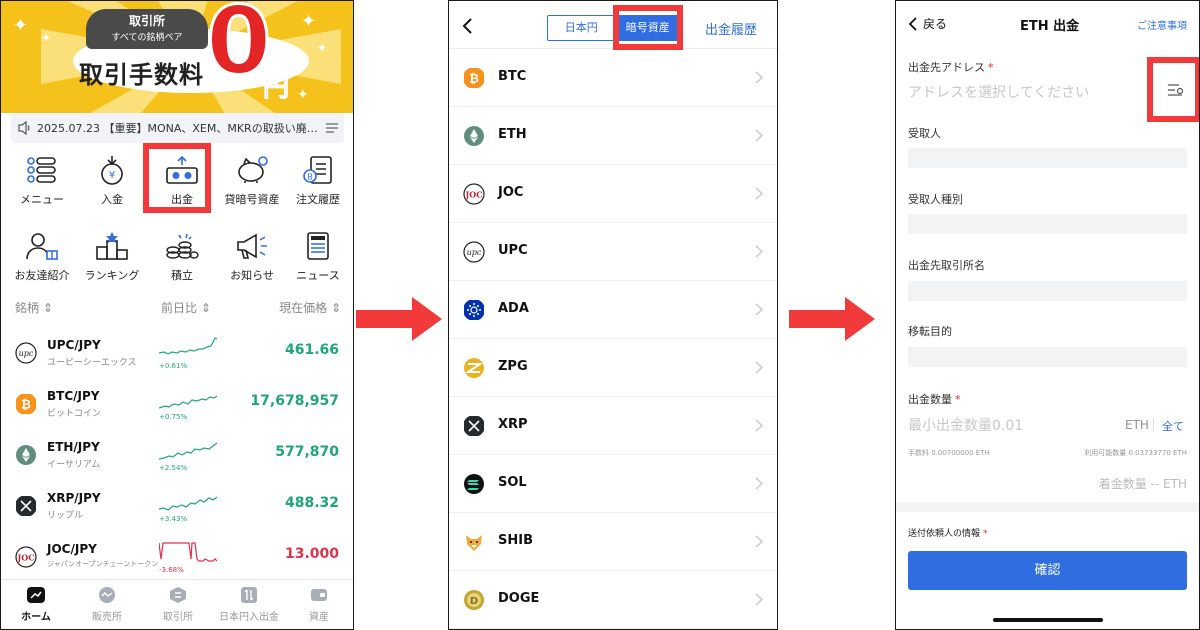 This screenshot has width=1200, height=630. I want to click on market-pair: JOC/JPY, so click(72, 549).